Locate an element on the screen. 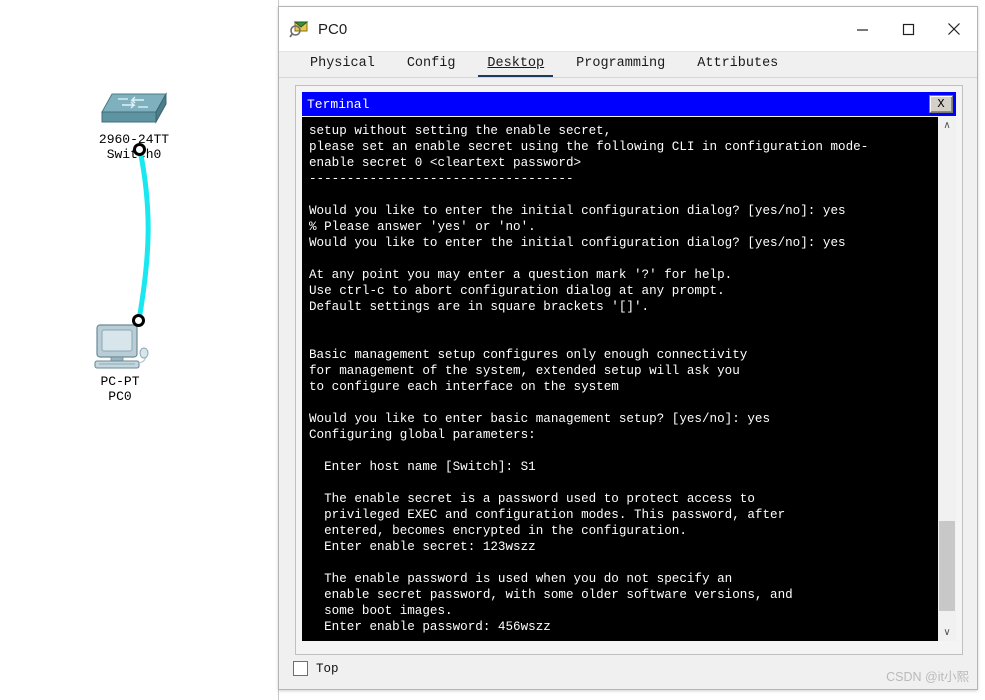 Image resolution: width=985 pixels, height=700 pixels. terminal-line: setup without setting the enable secret, is located at coordinates (460, 131).